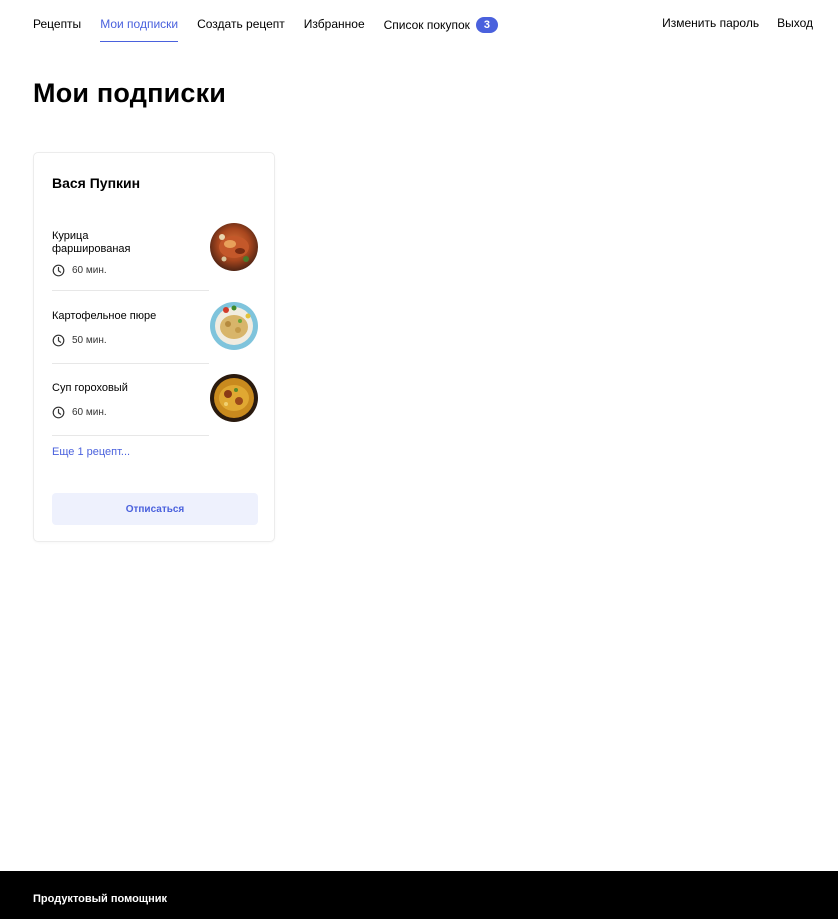  Describe the element at coordinates (90, 388) in the screenshot. I see `recipe-name: Суп гороховый` at that location.